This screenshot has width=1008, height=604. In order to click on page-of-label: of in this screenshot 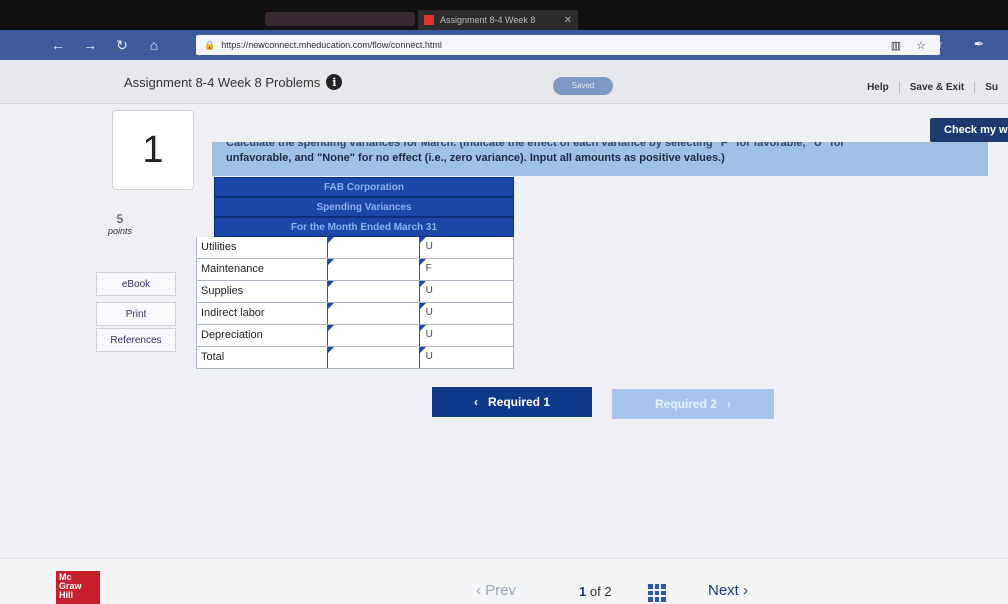, I will do `click(595, 591)`.